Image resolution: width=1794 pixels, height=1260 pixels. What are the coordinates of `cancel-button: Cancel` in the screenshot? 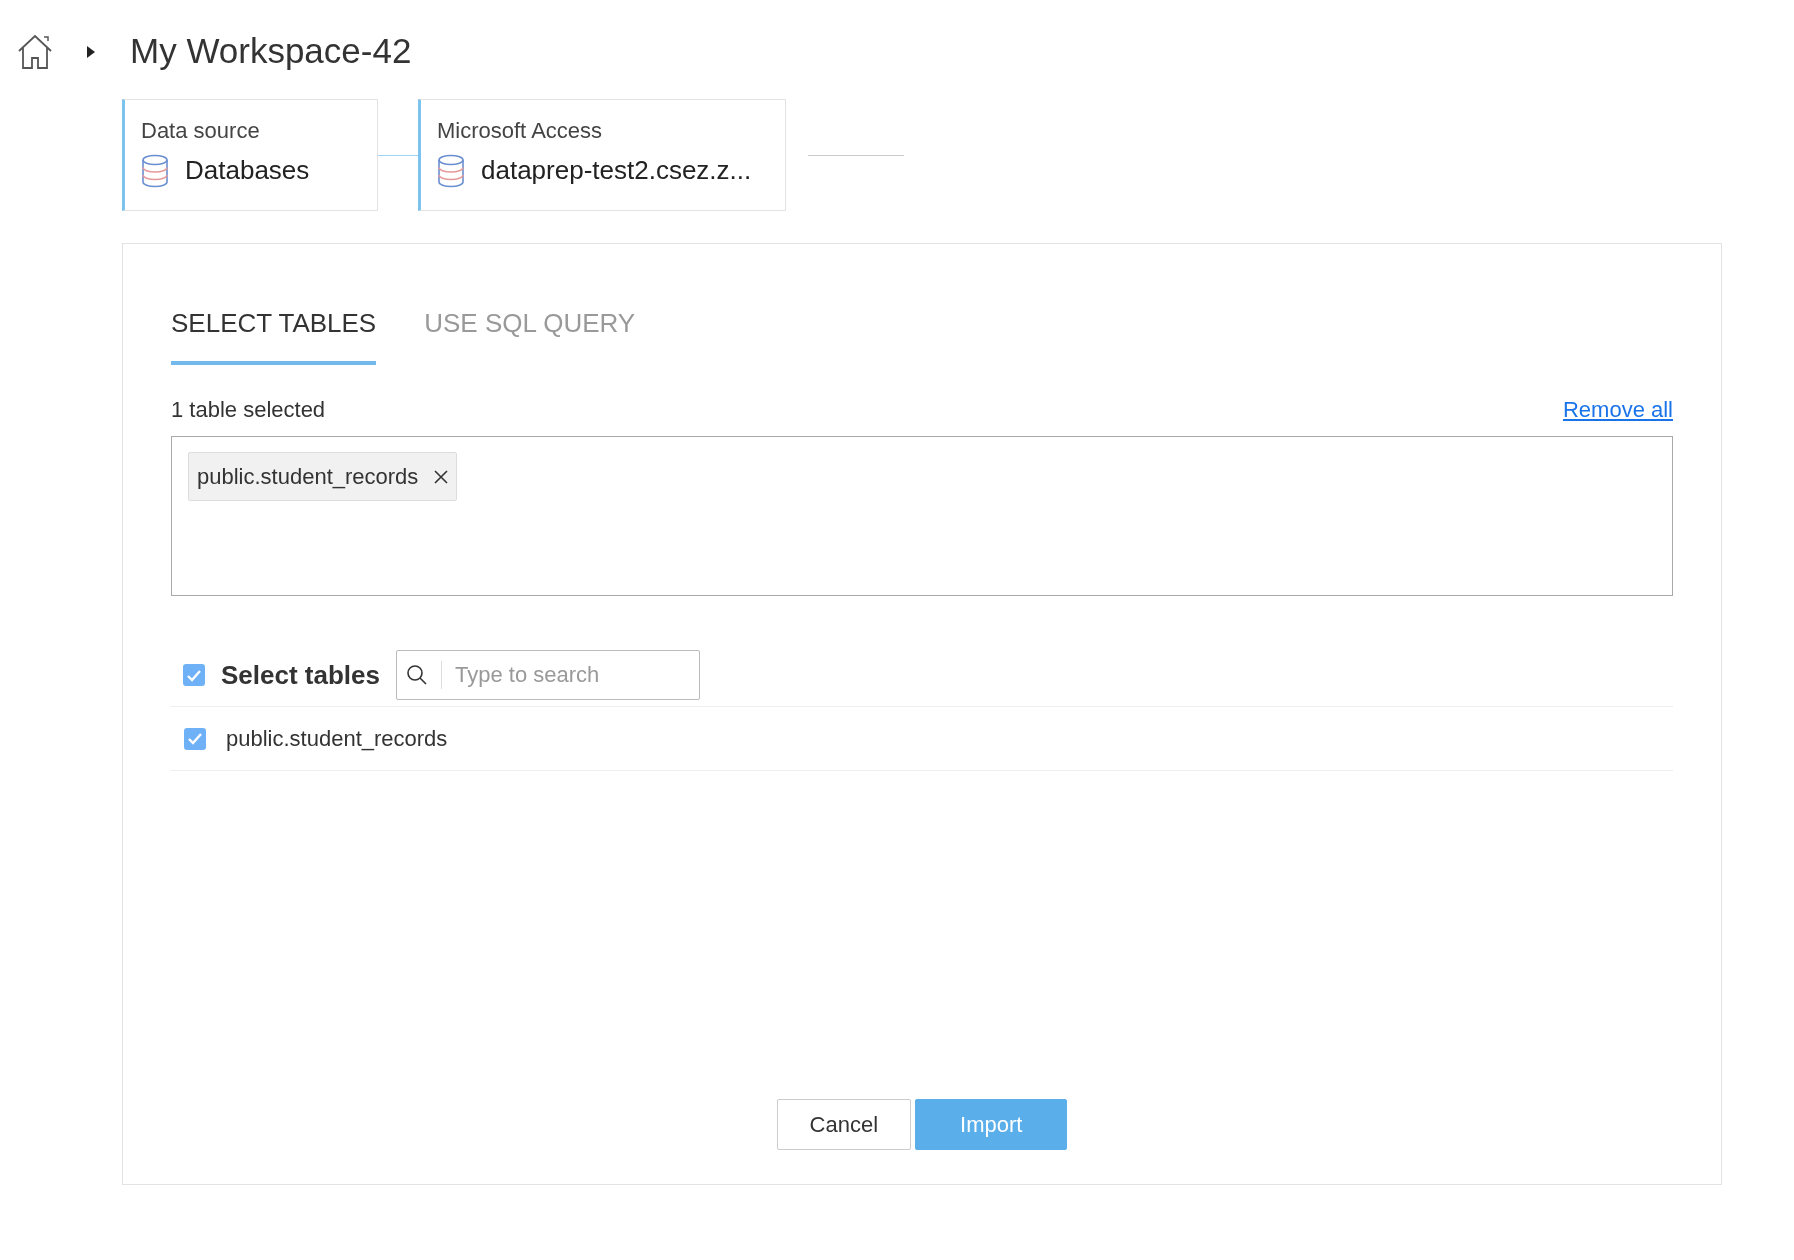 It's located at (844, 1124).